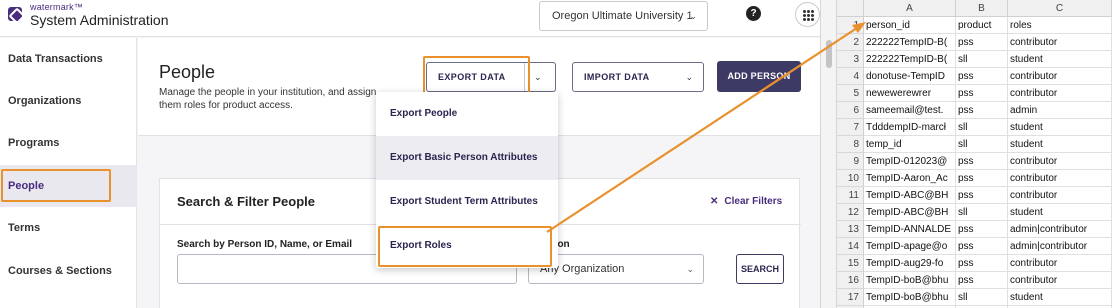  Describe the element at coordinates (829, 54) in the screenshot. I see `scrollbar-thumb` at that location.